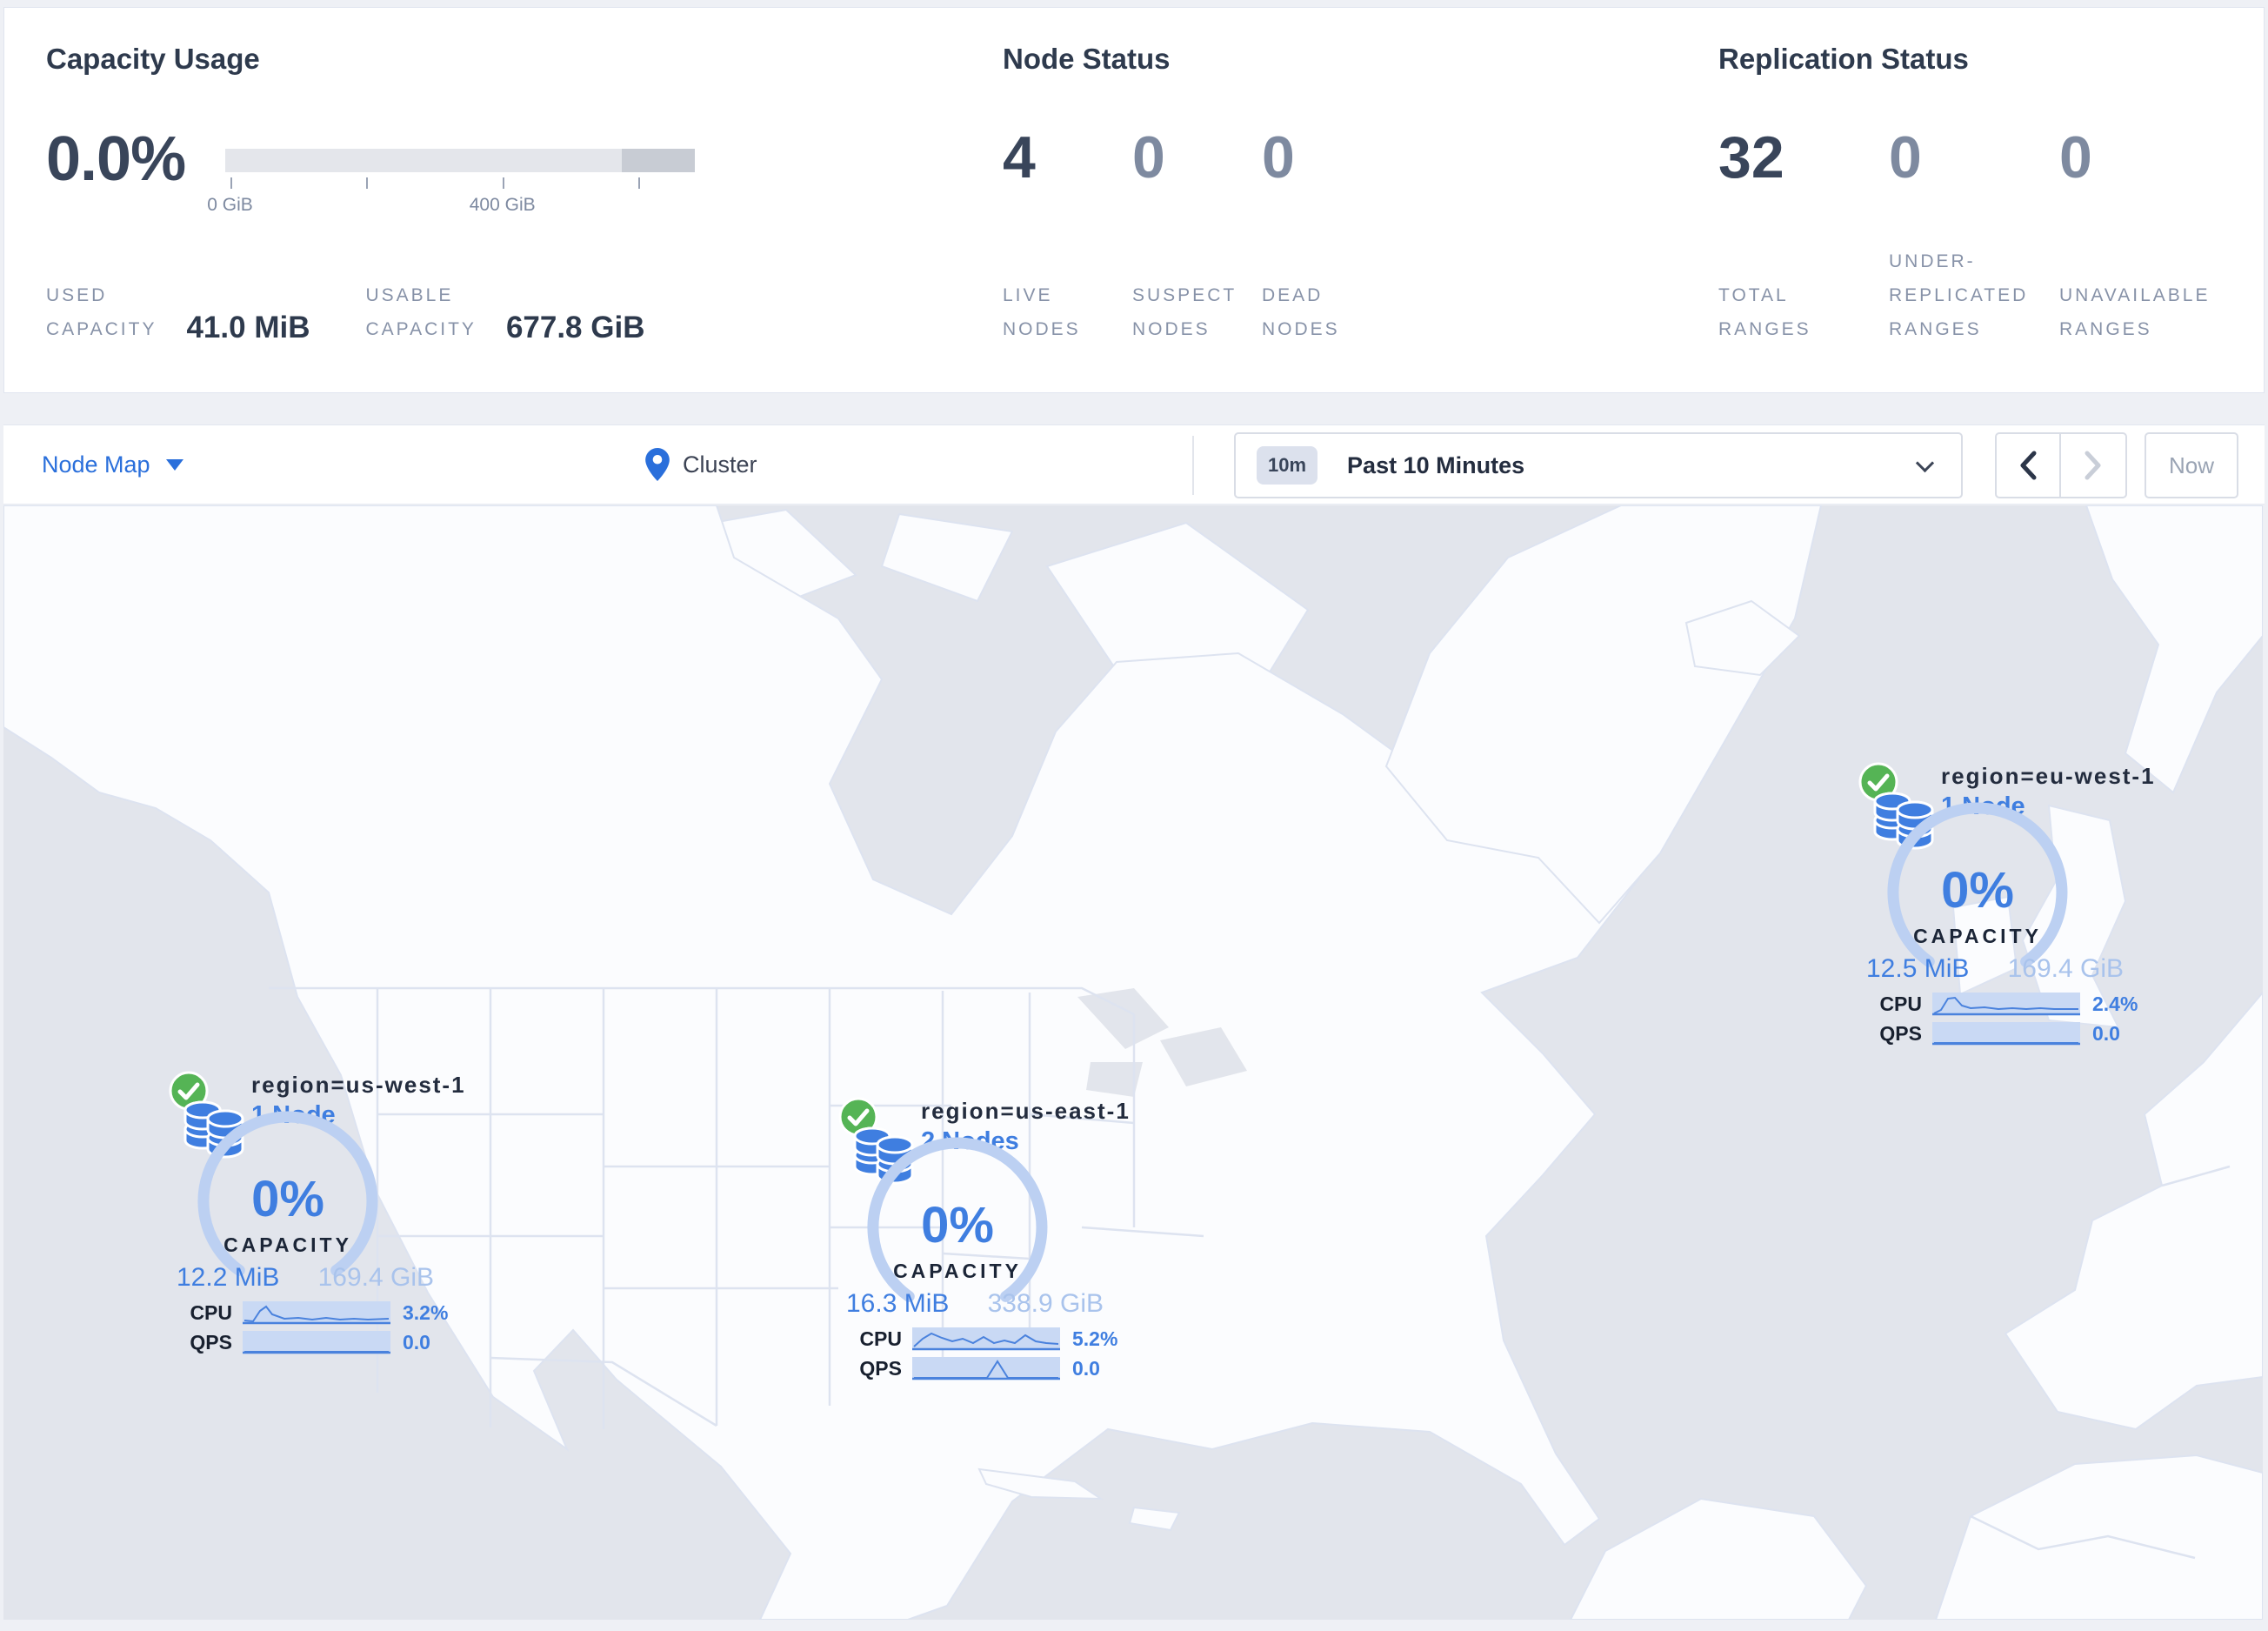 This screenshot has width=2268, height=1631. I want to click on usable-capacity-value: 677.8 GiB, so click(575, 327).